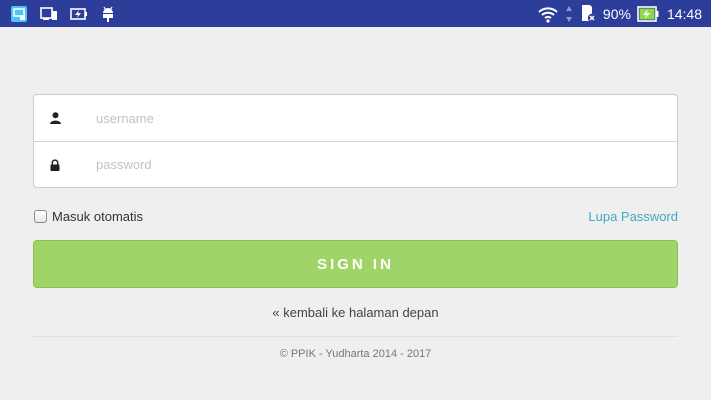 This screenshot has width=711, height=400. I want to click on password-row, so click(355, 164).